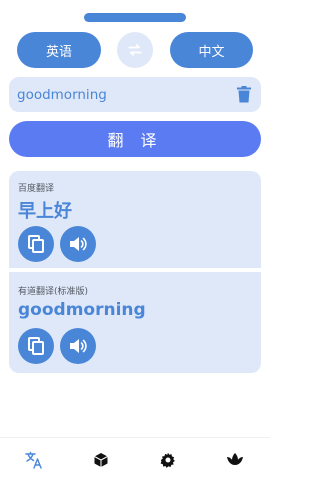 This screenshot has width=320, height=480. I want to click on baidu-speak-button, so click(78, 244).